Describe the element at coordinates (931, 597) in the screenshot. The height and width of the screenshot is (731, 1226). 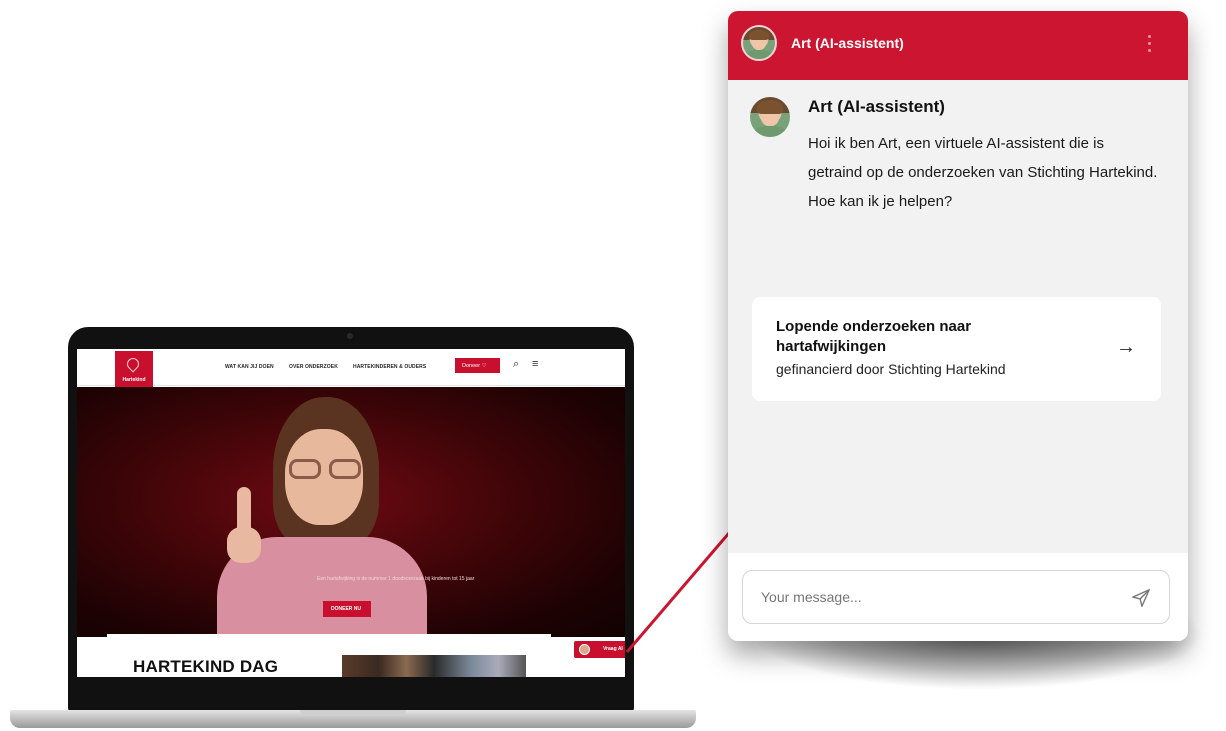
I see `message-input` at that location.